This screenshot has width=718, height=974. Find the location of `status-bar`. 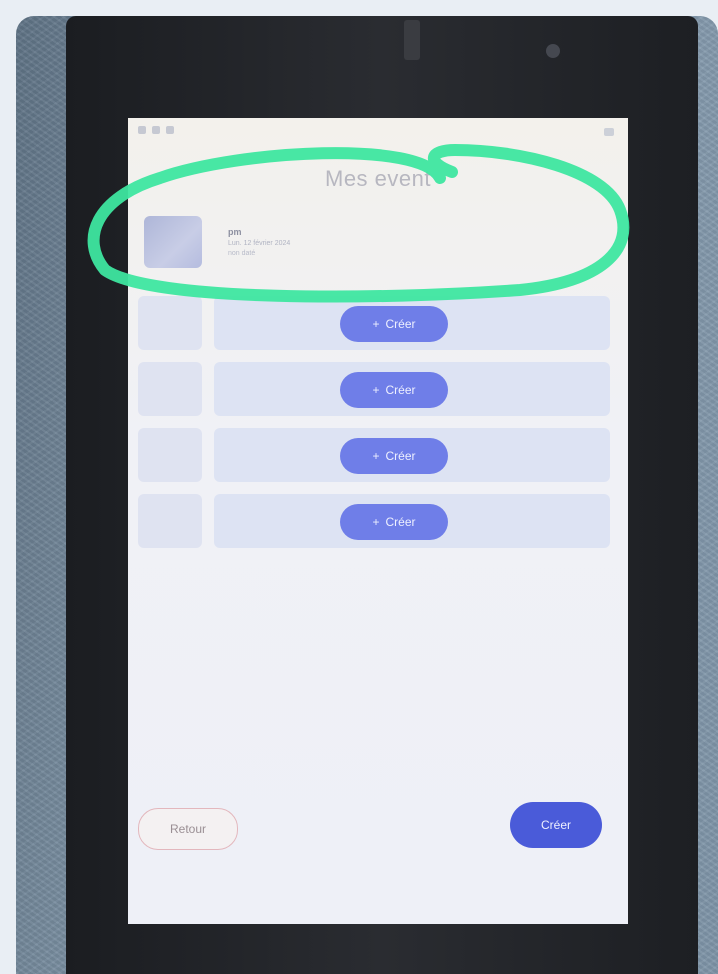

status-bar is located at coordinates (156, 130).